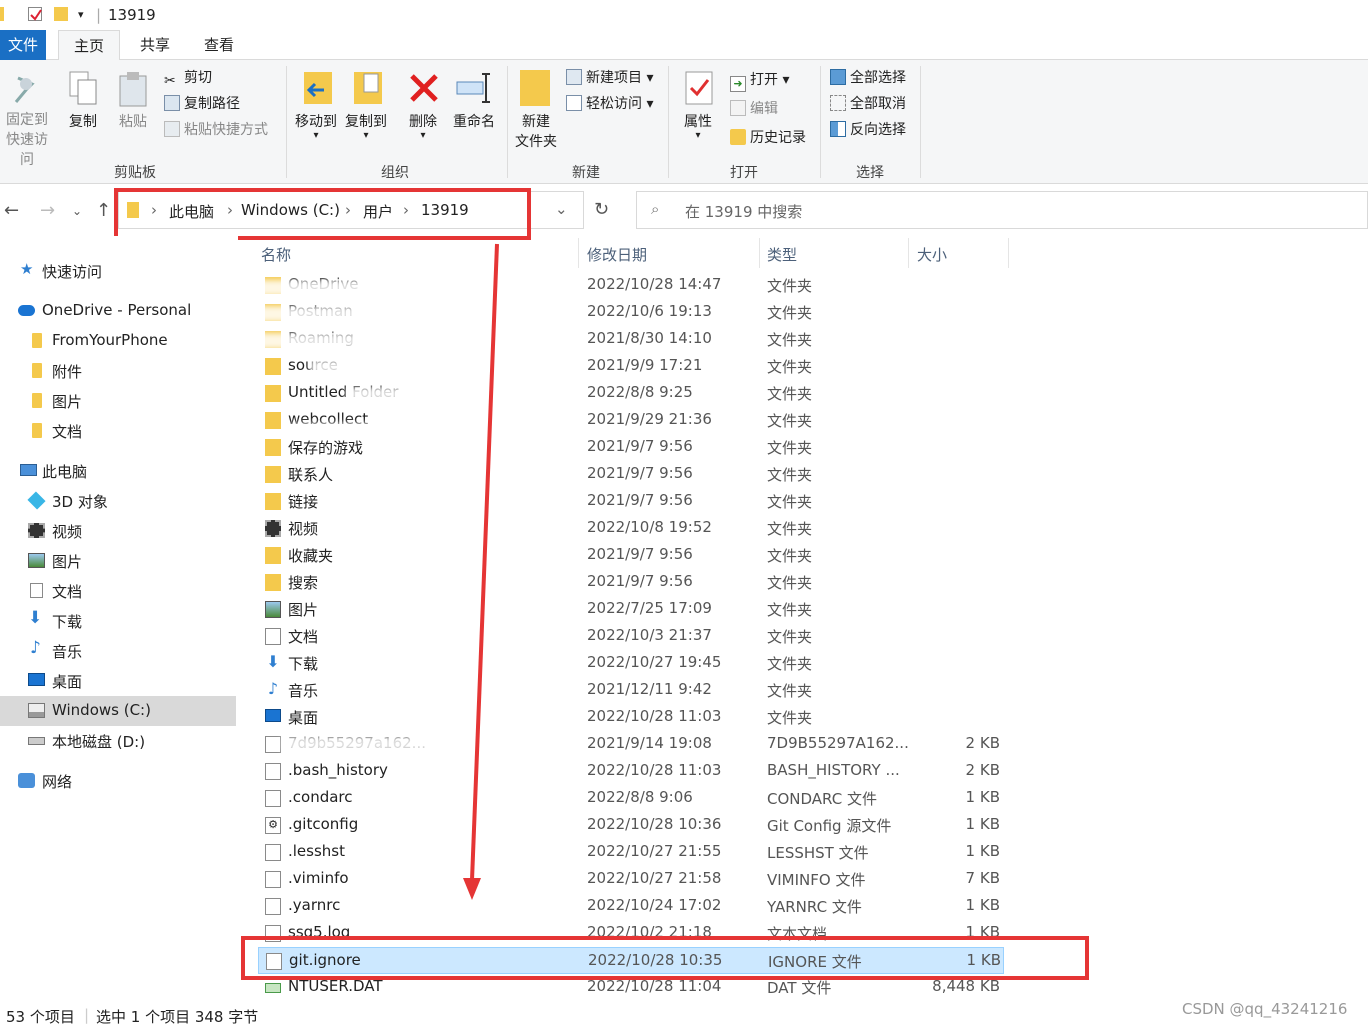 This screenshot has width=1368, height=1027. What do you see at coordinates (83, 122) in the screenshot?
I see `copy-button: 复制` at bounding box center [83, 122].